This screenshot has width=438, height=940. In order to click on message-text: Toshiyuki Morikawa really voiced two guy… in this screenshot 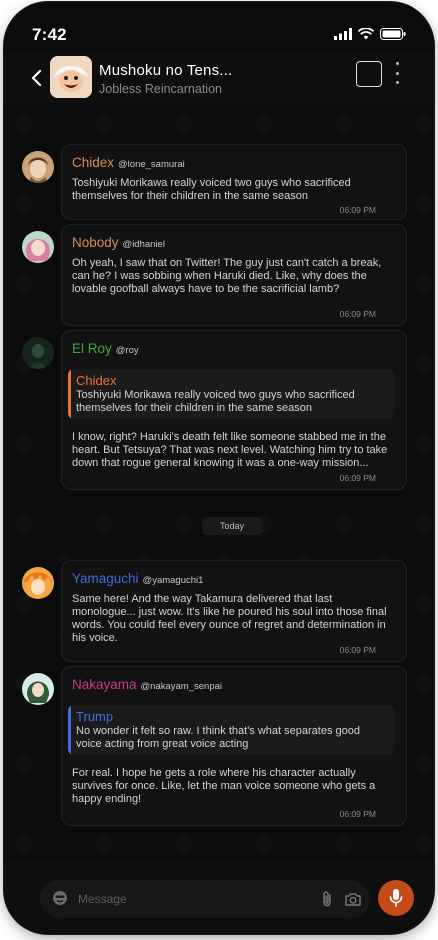, I will do `click(211, 189)`.